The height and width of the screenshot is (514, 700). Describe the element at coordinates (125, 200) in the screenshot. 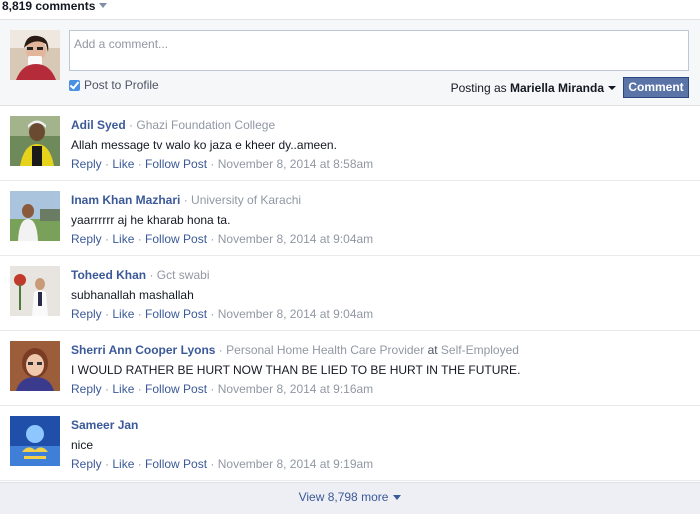

I see `comment-author: Inam Khan Mazhari` at that location.